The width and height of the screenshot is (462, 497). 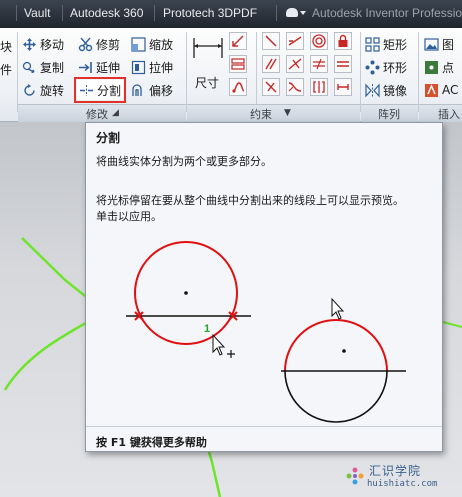 I want to click on rotate-icon, so click(x=29, y=90).